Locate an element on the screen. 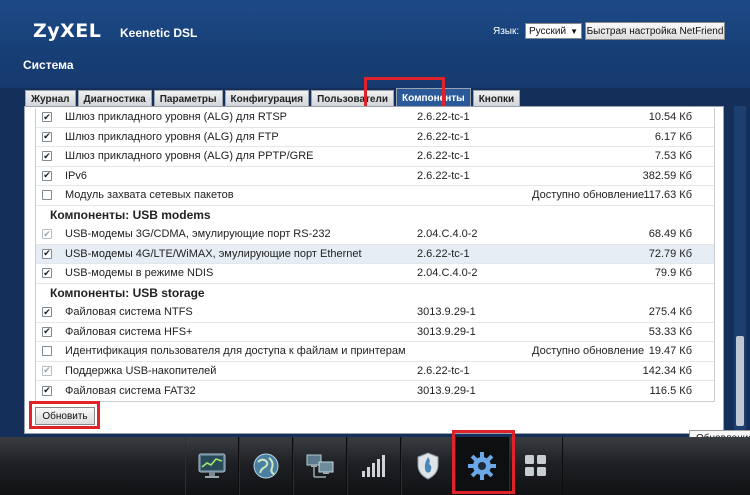 The width and height of the screenshot is (750, 495). dock-item-wifi is located at coordinates (374, 466).